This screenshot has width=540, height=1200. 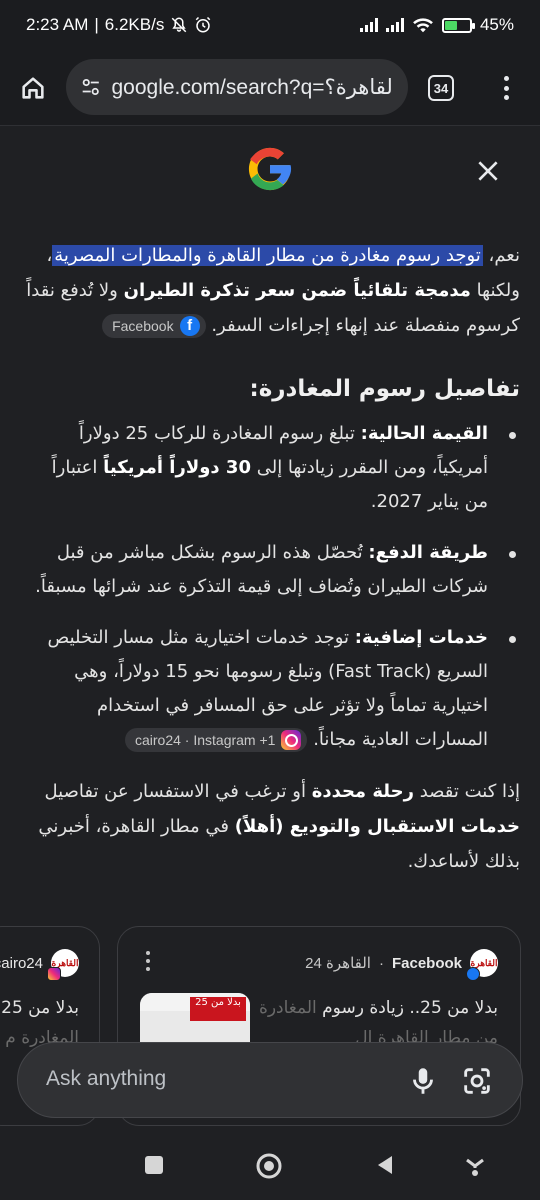 I want to click on source-chip-label: Facebook, so click(x=143, y=326).